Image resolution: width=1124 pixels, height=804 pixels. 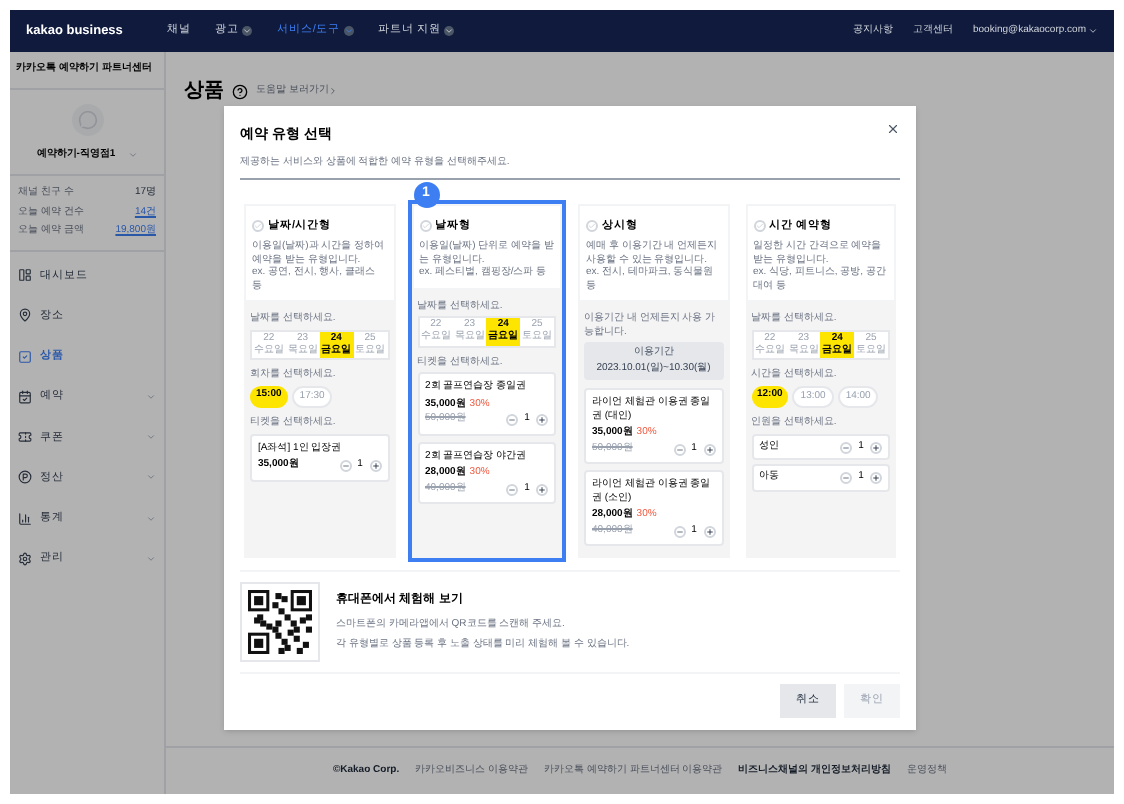 What do you see at coordinates (25, 356) in the screenshot?
I see `checkbox-icon` at bounding box center [25, 356].